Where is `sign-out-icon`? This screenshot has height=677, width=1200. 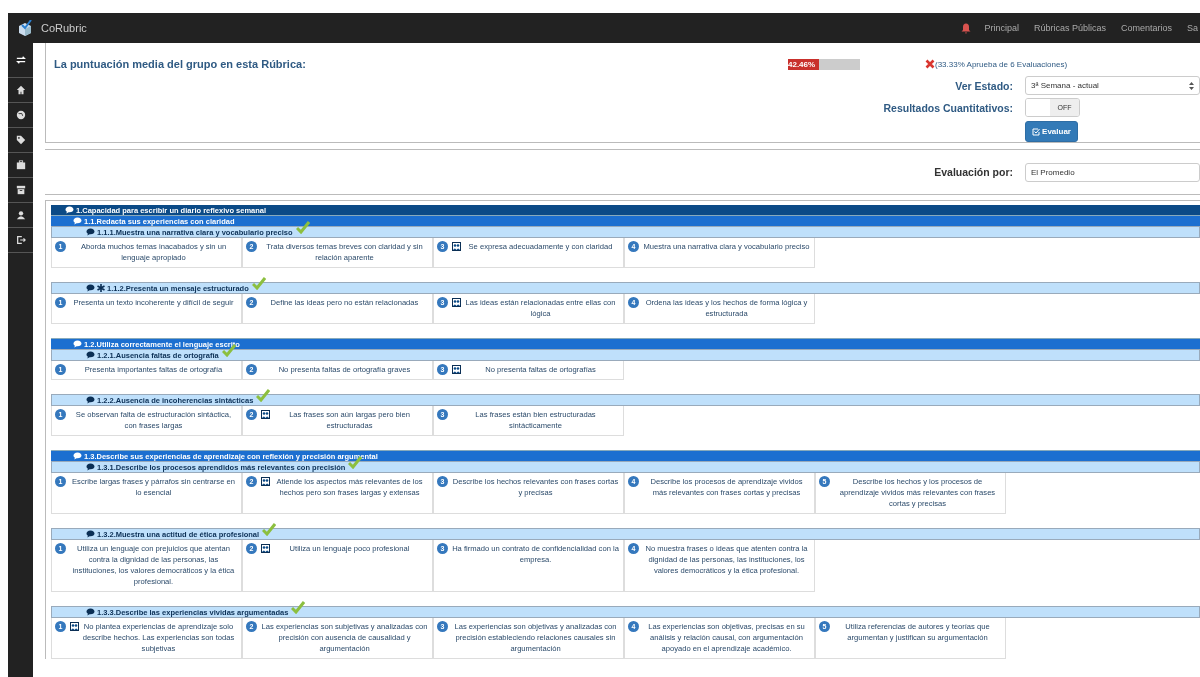
sign-out-icon is located at coordinates (20, 240).